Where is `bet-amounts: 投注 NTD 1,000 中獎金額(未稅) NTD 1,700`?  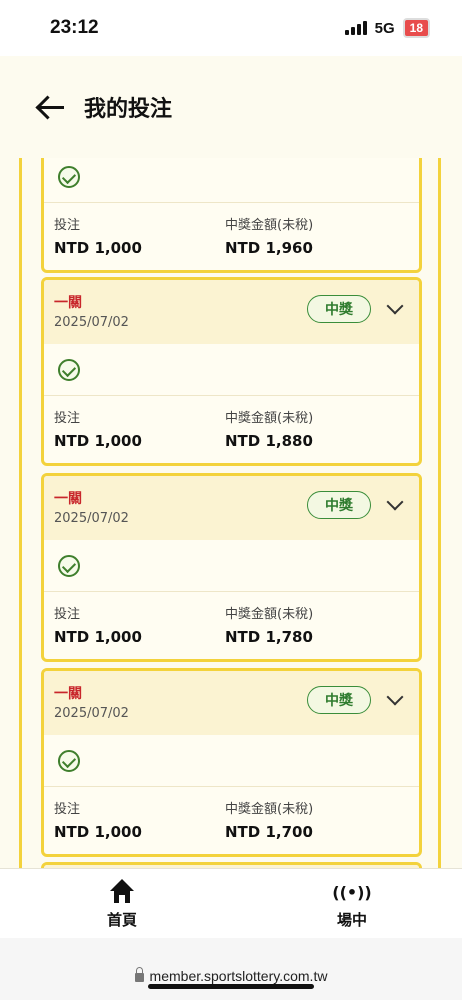 bet-amounts: 投注 NTD 1,000 中獎金額(未稅) NTD 1,700 is located at coordinates (231, 820).